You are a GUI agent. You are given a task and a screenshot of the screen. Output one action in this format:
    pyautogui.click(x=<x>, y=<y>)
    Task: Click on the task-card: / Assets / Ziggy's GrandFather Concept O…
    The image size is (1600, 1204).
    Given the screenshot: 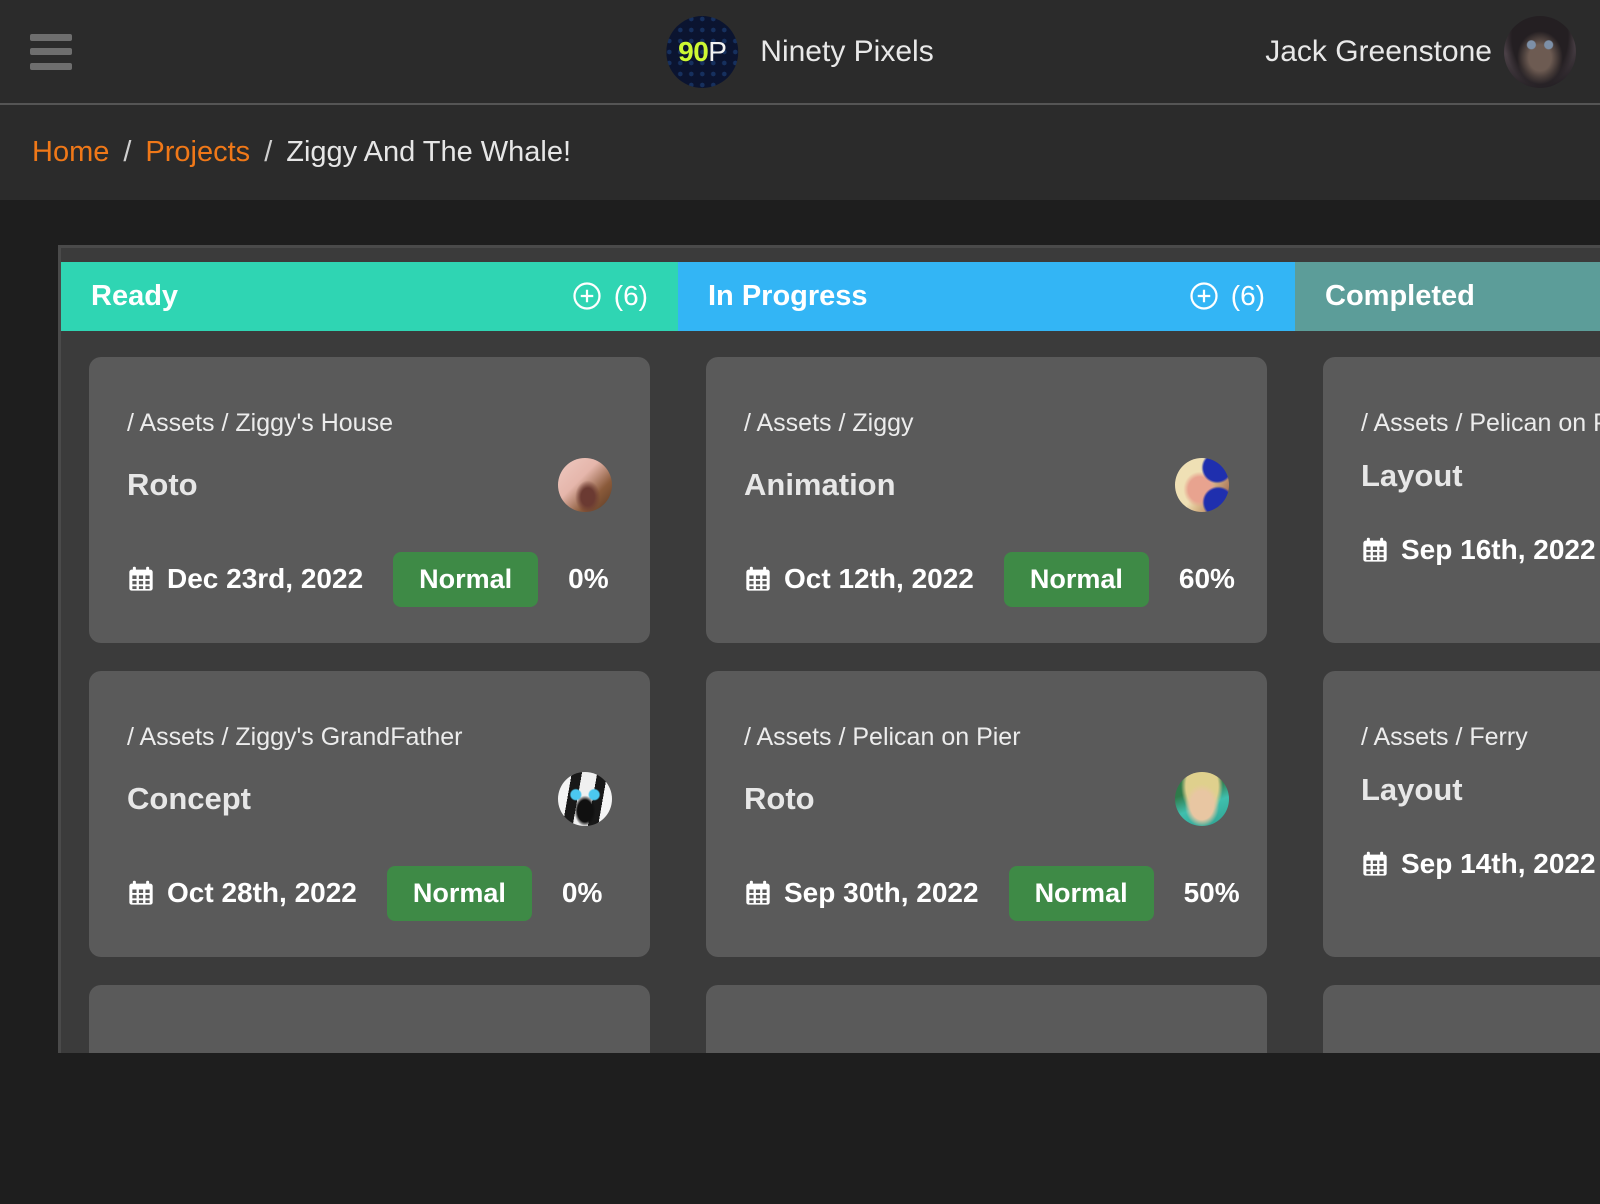 What is the action you would take?
    pyautogui.click(x=369, y=813)
    